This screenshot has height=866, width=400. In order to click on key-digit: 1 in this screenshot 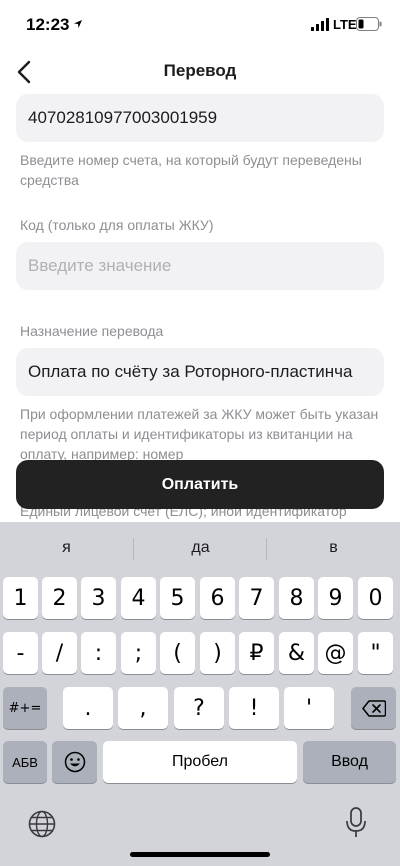, I will do `click(20, 598)`.